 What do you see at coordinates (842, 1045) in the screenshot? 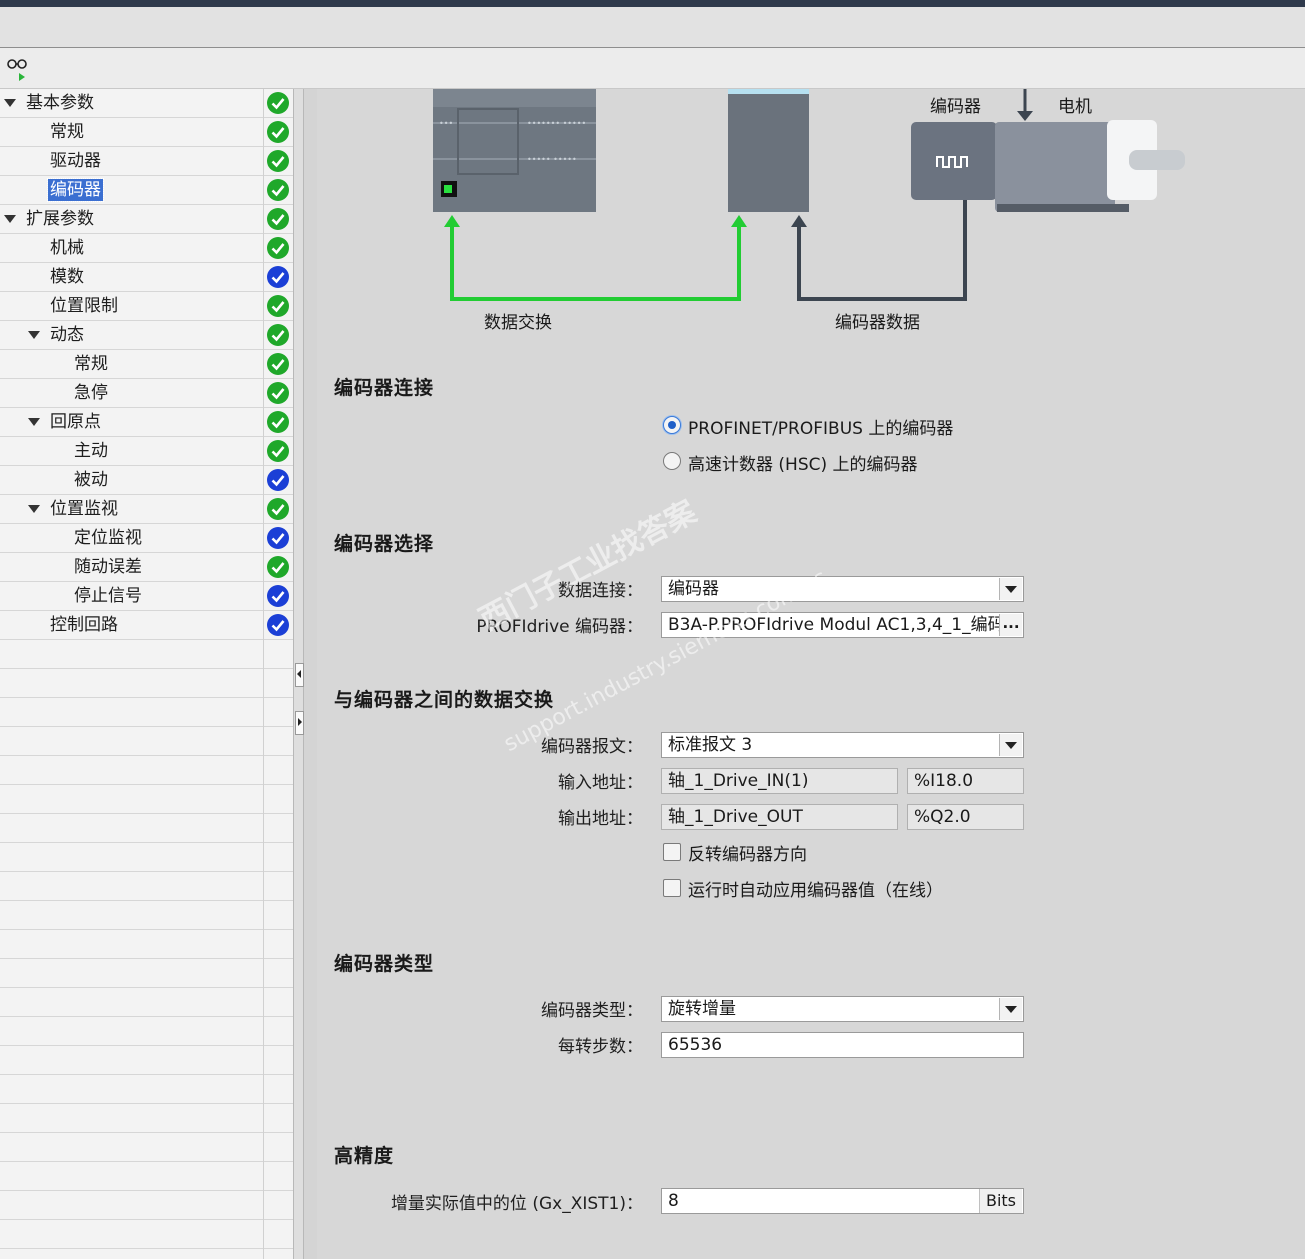
I see `steps-per-rev-input: 65536` at bounding box center [842, 1045].